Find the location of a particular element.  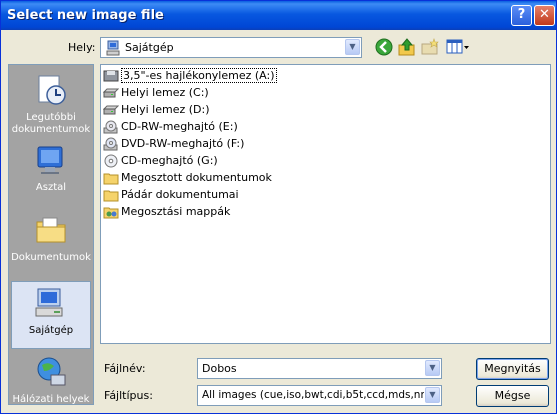

recent-documents-icon is located at coordinates (52, 90).